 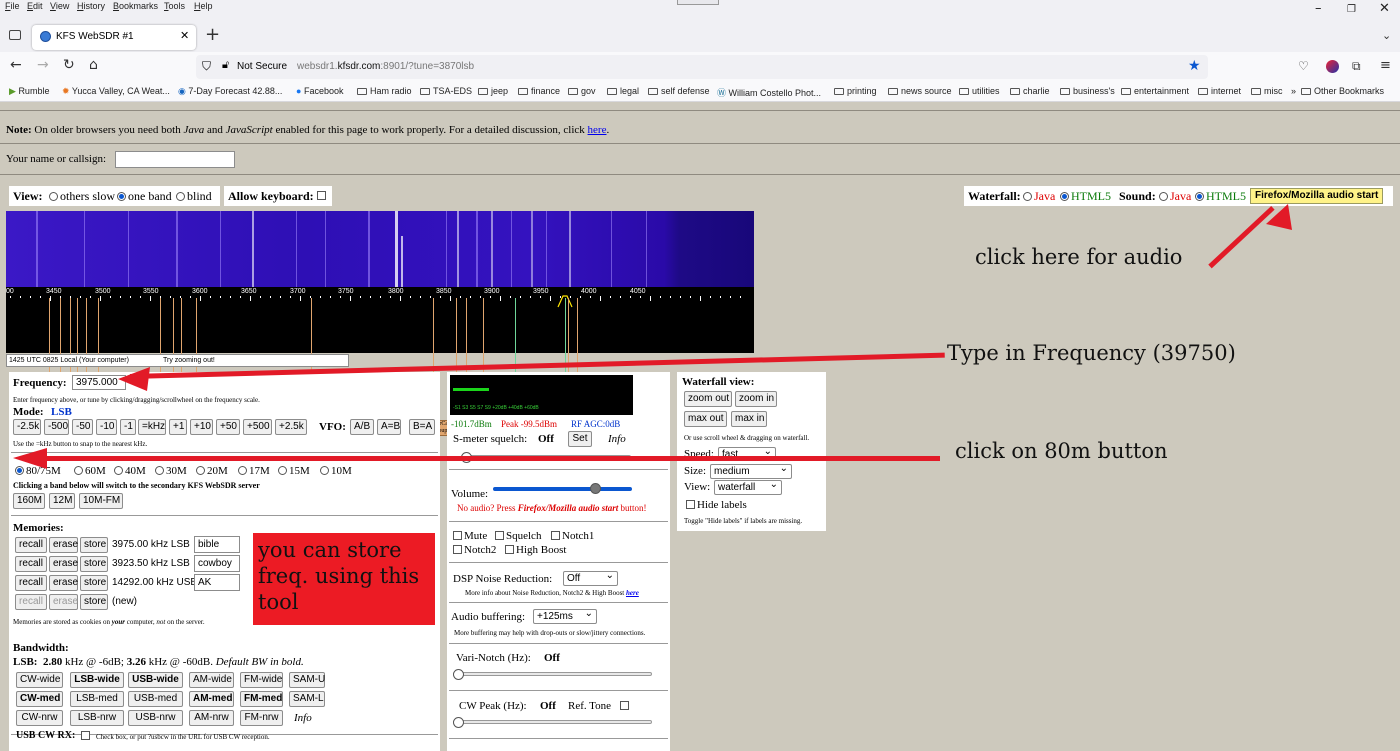 I want to click on close-window-icon: ✕, so click(x=1384, y=8).